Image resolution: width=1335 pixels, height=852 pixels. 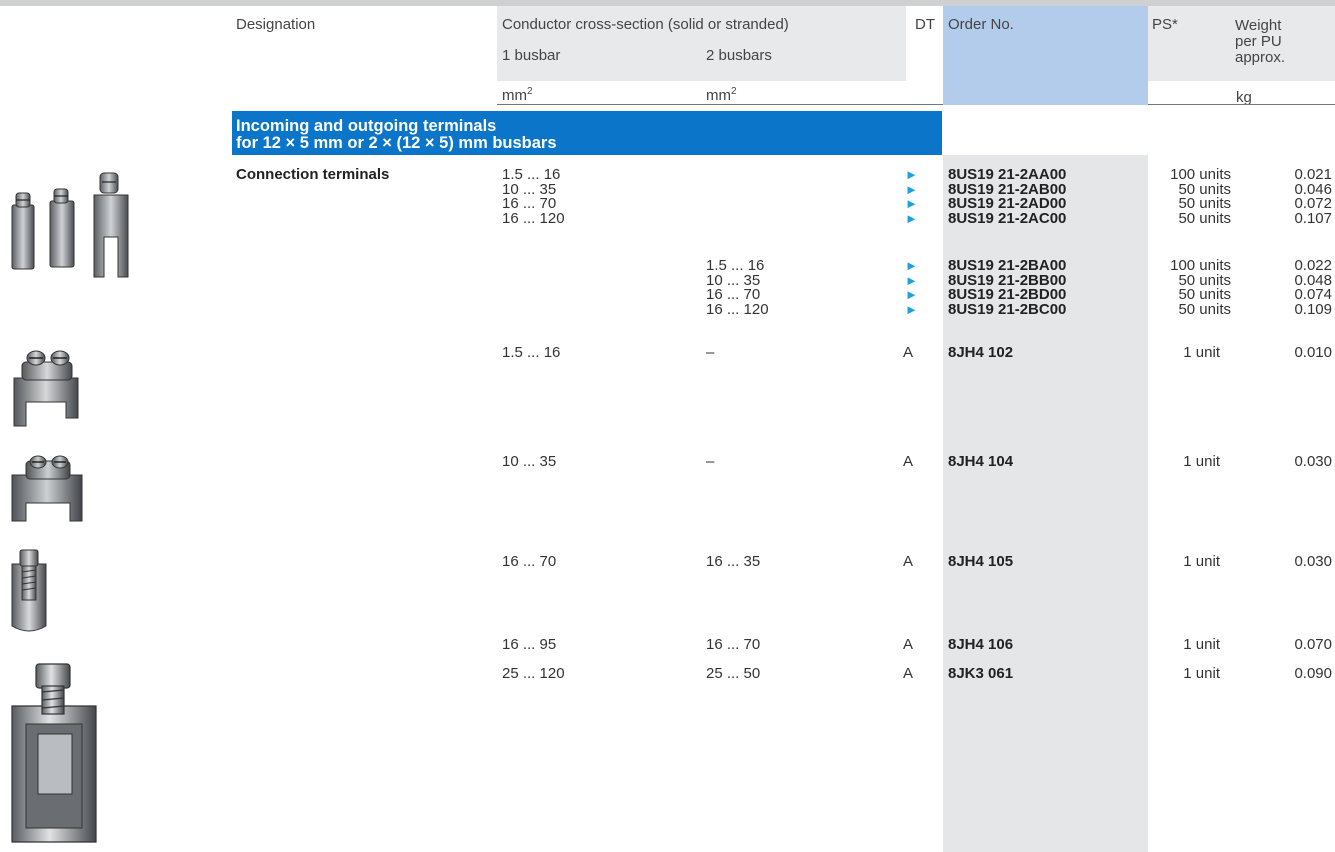 What do you see at coordinates (1241, 104) in the screenshot?
I see `unit-rule-right` at bounding box center [1241, 104].